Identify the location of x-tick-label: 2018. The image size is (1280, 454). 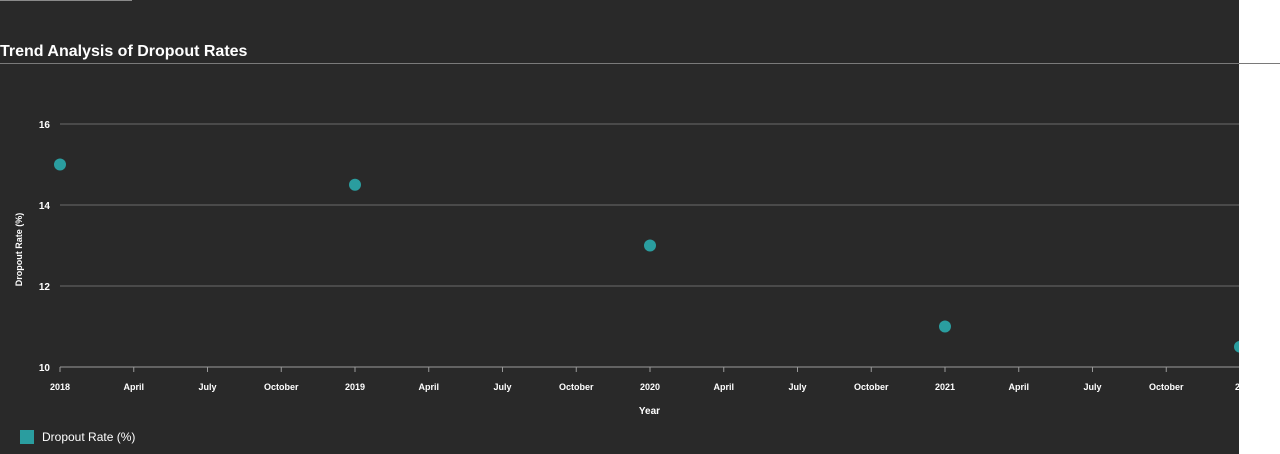
(60, 387).